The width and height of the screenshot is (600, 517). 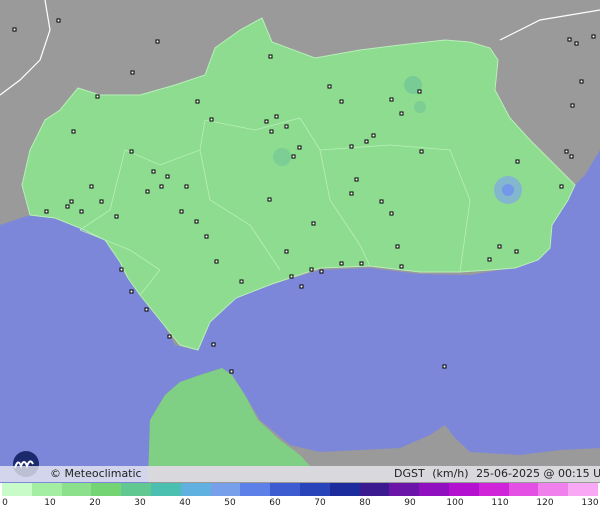 What do you see at coordinates (95, 503) in the screenshot?
I see `scale-tick-label: 20` at bounding box center [95, 503].